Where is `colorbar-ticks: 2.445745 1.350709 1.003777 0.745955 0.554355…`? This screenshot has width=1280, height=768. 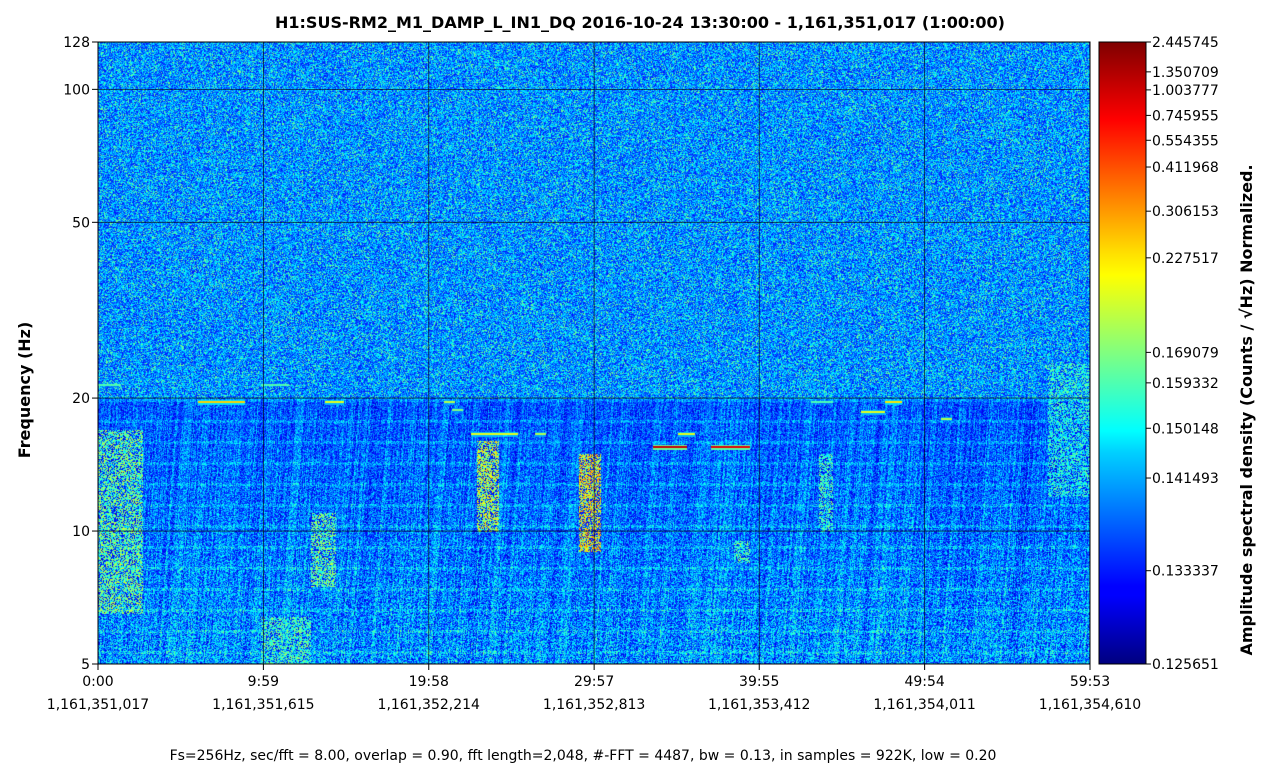 colorbar-ticks: 2.445745 1.350709 1.003777 0.745955 0.554355… is located at coordinates (1182, 354).